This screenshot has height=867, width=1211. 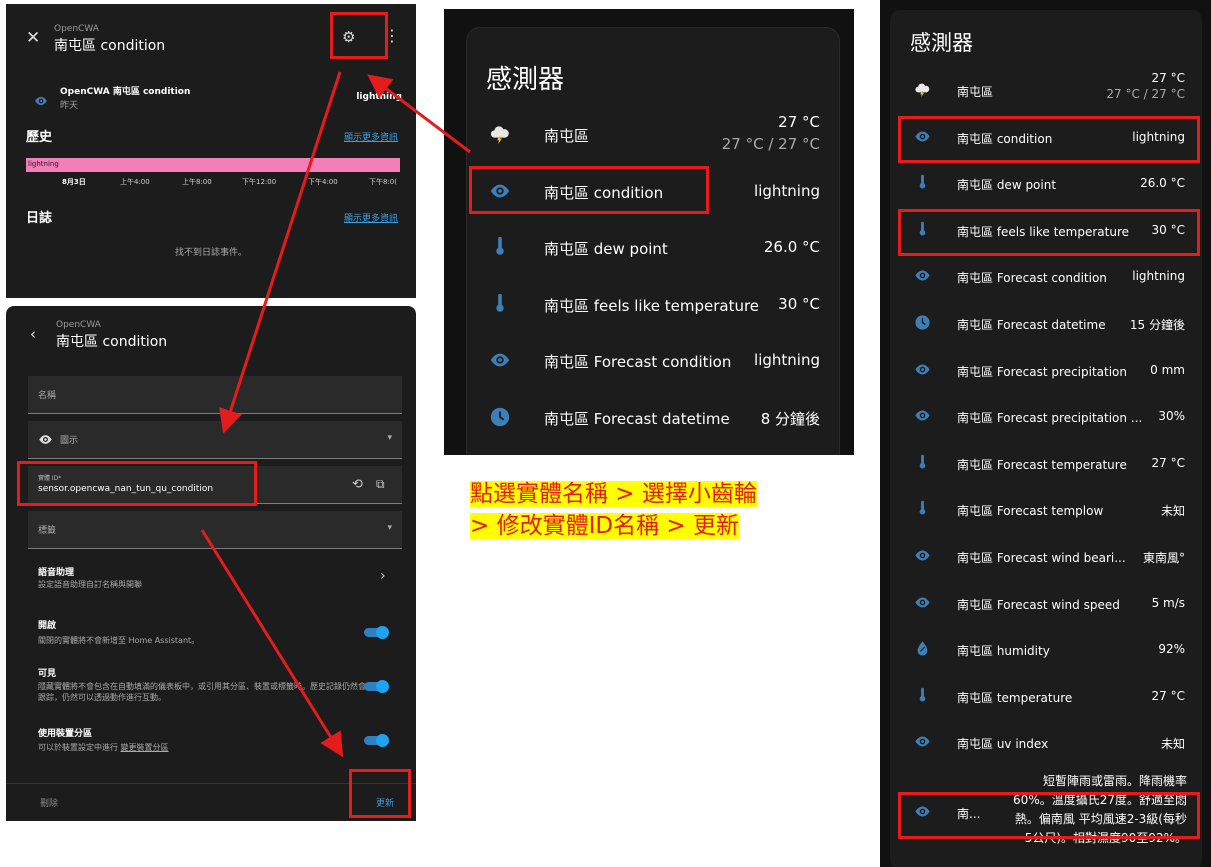 I want to click on history-tick: 下午12:00, so click(x=259, y=182).